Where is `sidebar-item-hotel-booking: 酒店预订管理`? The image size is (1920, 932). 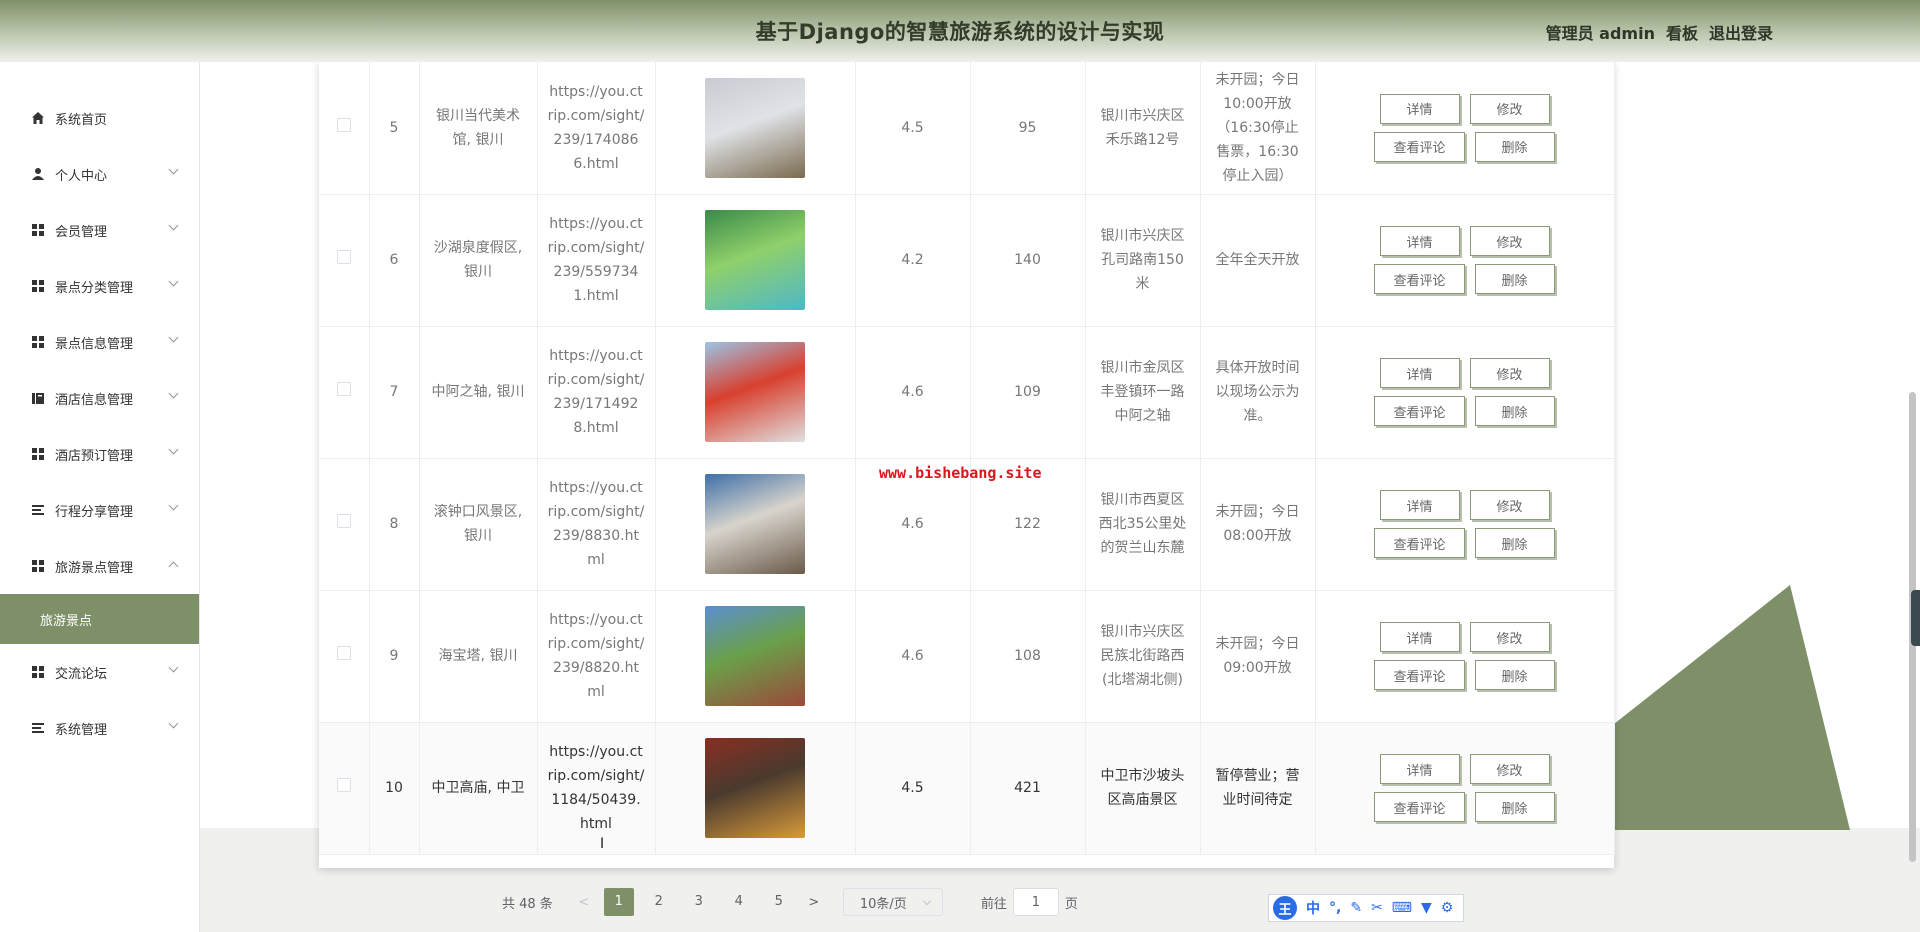 sidebar-item-hotel-booking: 酒店预订管理 is located at coordinates (99, 454).